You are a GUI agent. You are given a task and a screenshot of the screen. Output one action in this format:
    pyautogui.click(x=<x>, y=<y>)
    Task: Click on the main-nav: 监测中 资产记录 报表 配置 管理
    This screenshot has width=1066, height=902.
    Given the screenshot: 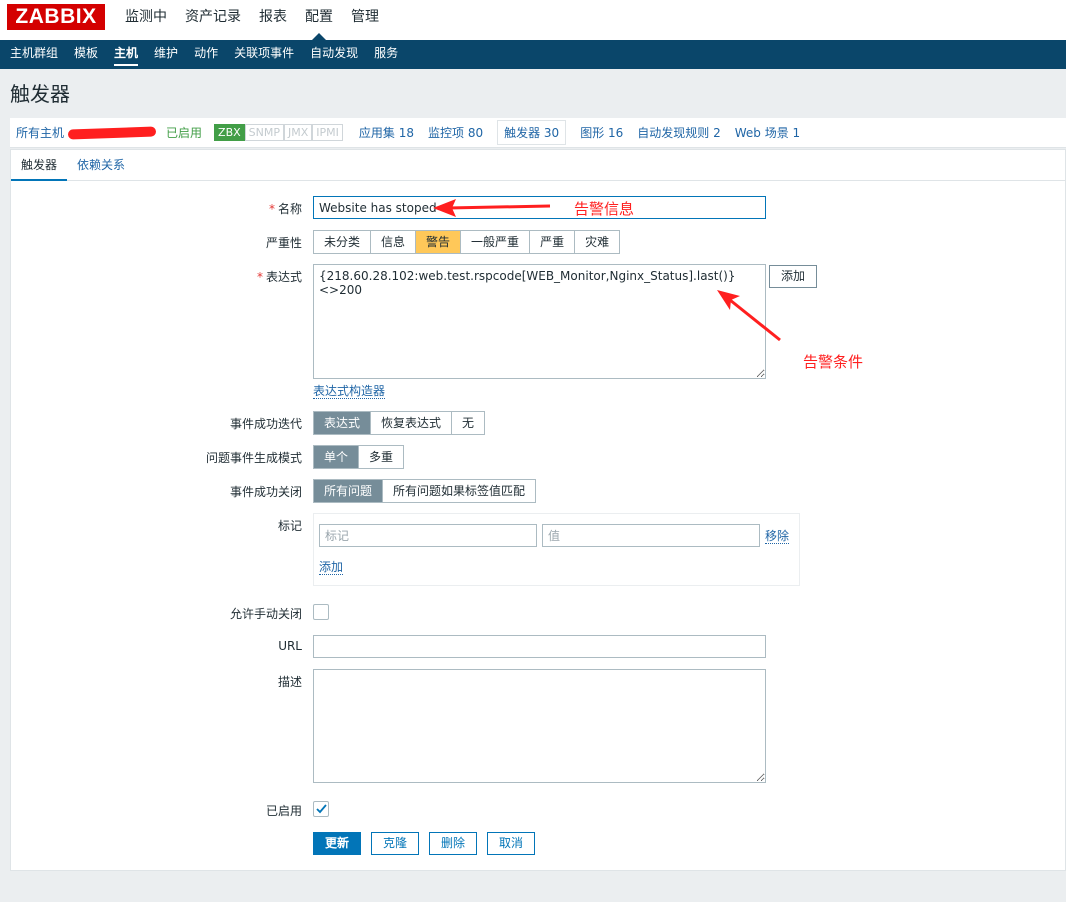 What is the action you would take?
    pyautogui.click(x=252, y=20)
    